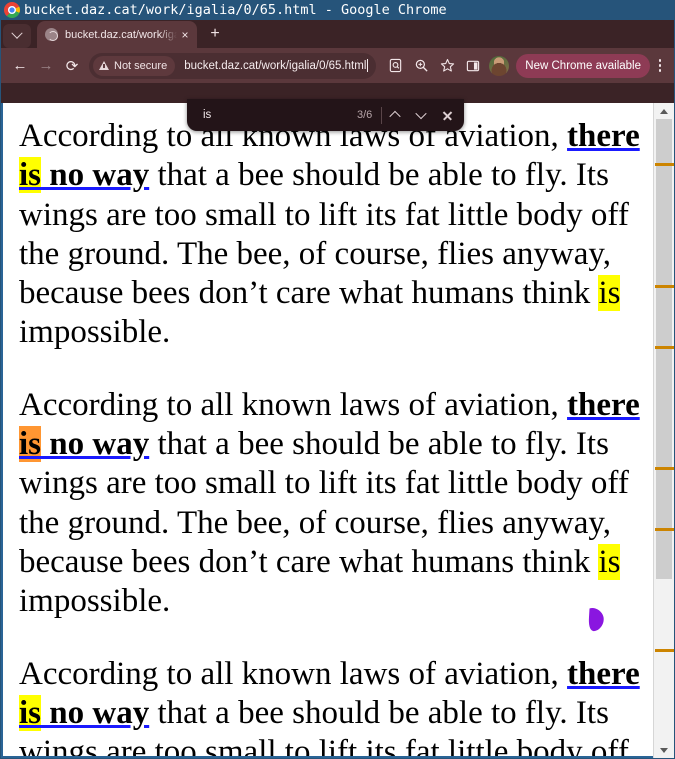 This screenshot has height=759, width=675. Describe the element at coordinates (17, 33) in the screenshot. I see `chevron-down-icon` at that location.